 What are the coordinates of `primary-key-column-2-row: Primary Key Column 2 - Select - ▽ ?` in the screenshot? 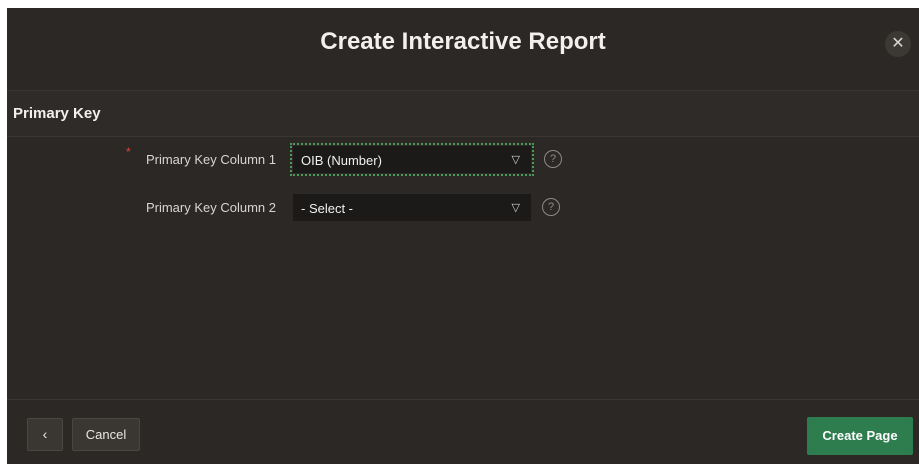 It's located at (463, 207).